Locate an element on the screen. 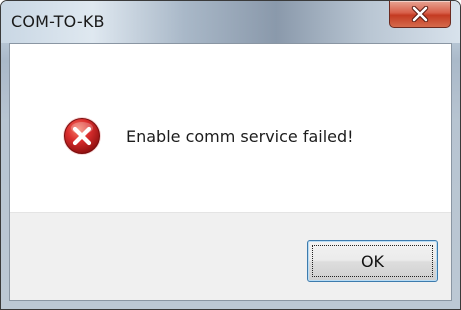 The width and height of the screenshot is (461, 310). ok-button: OK is located at coordinates (372, 261).